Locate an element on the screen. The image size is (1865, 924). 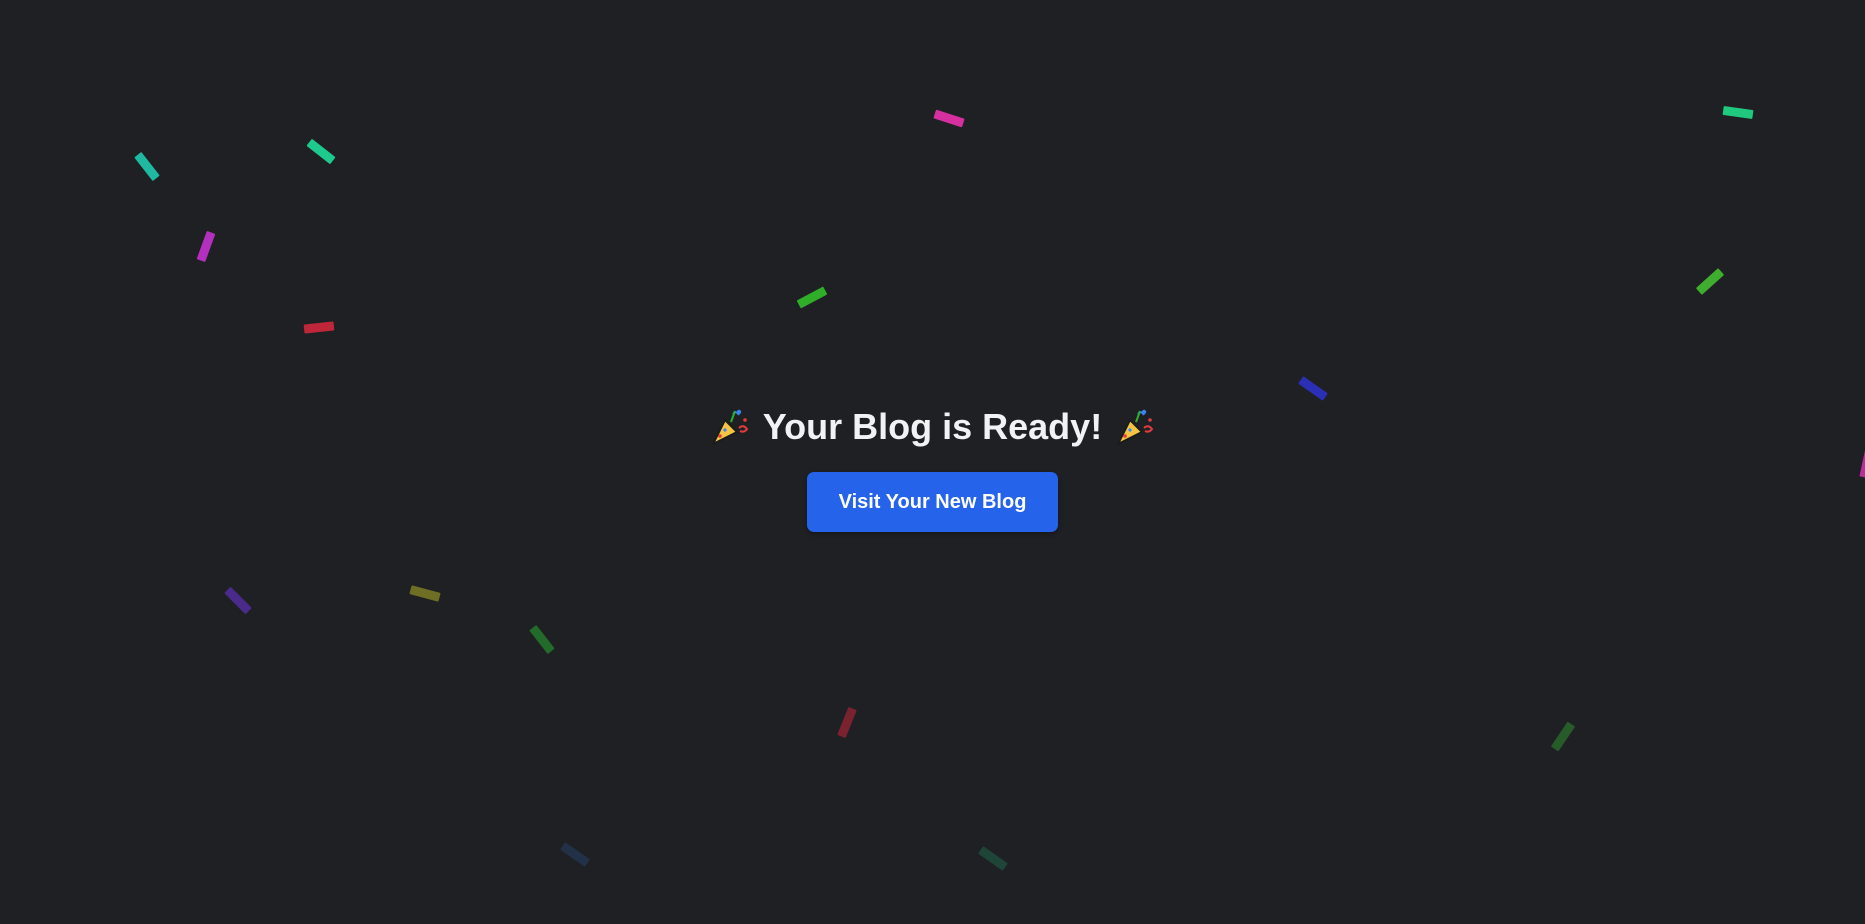
visit-blog-button: Visit Your New Blog is located at coordinates (932, 502).